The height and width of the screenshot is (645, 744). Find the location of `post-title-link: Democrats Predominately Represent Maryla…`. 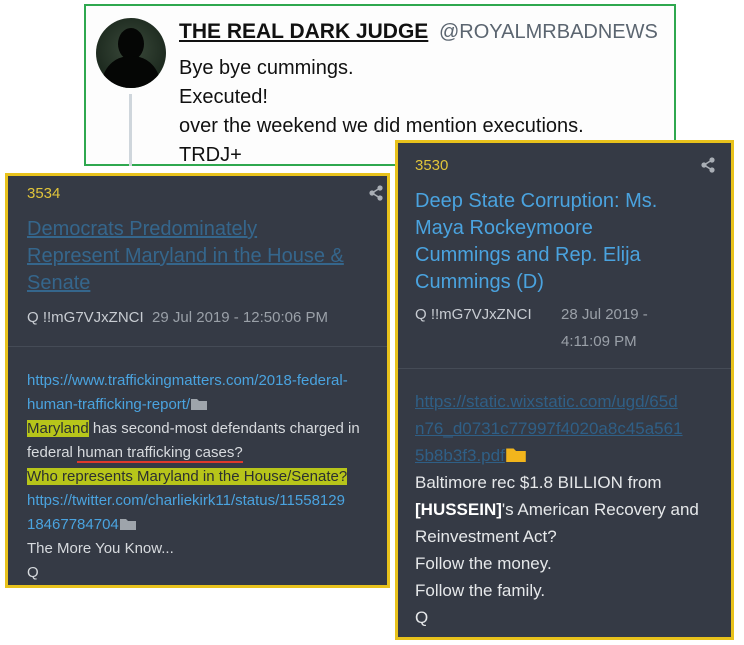

post-title-link: Democrats Predominately Represent Maryla… is located at coordinates (185, 256).